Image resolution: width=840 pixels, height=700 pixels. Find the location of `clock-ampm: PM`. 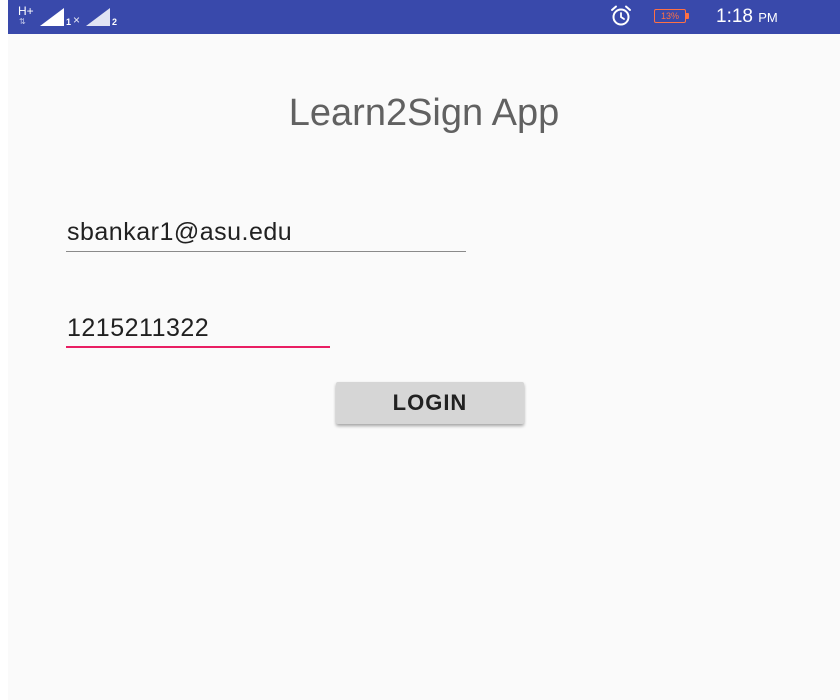

clock-ampm: PM is located at coordinates (768, 17).